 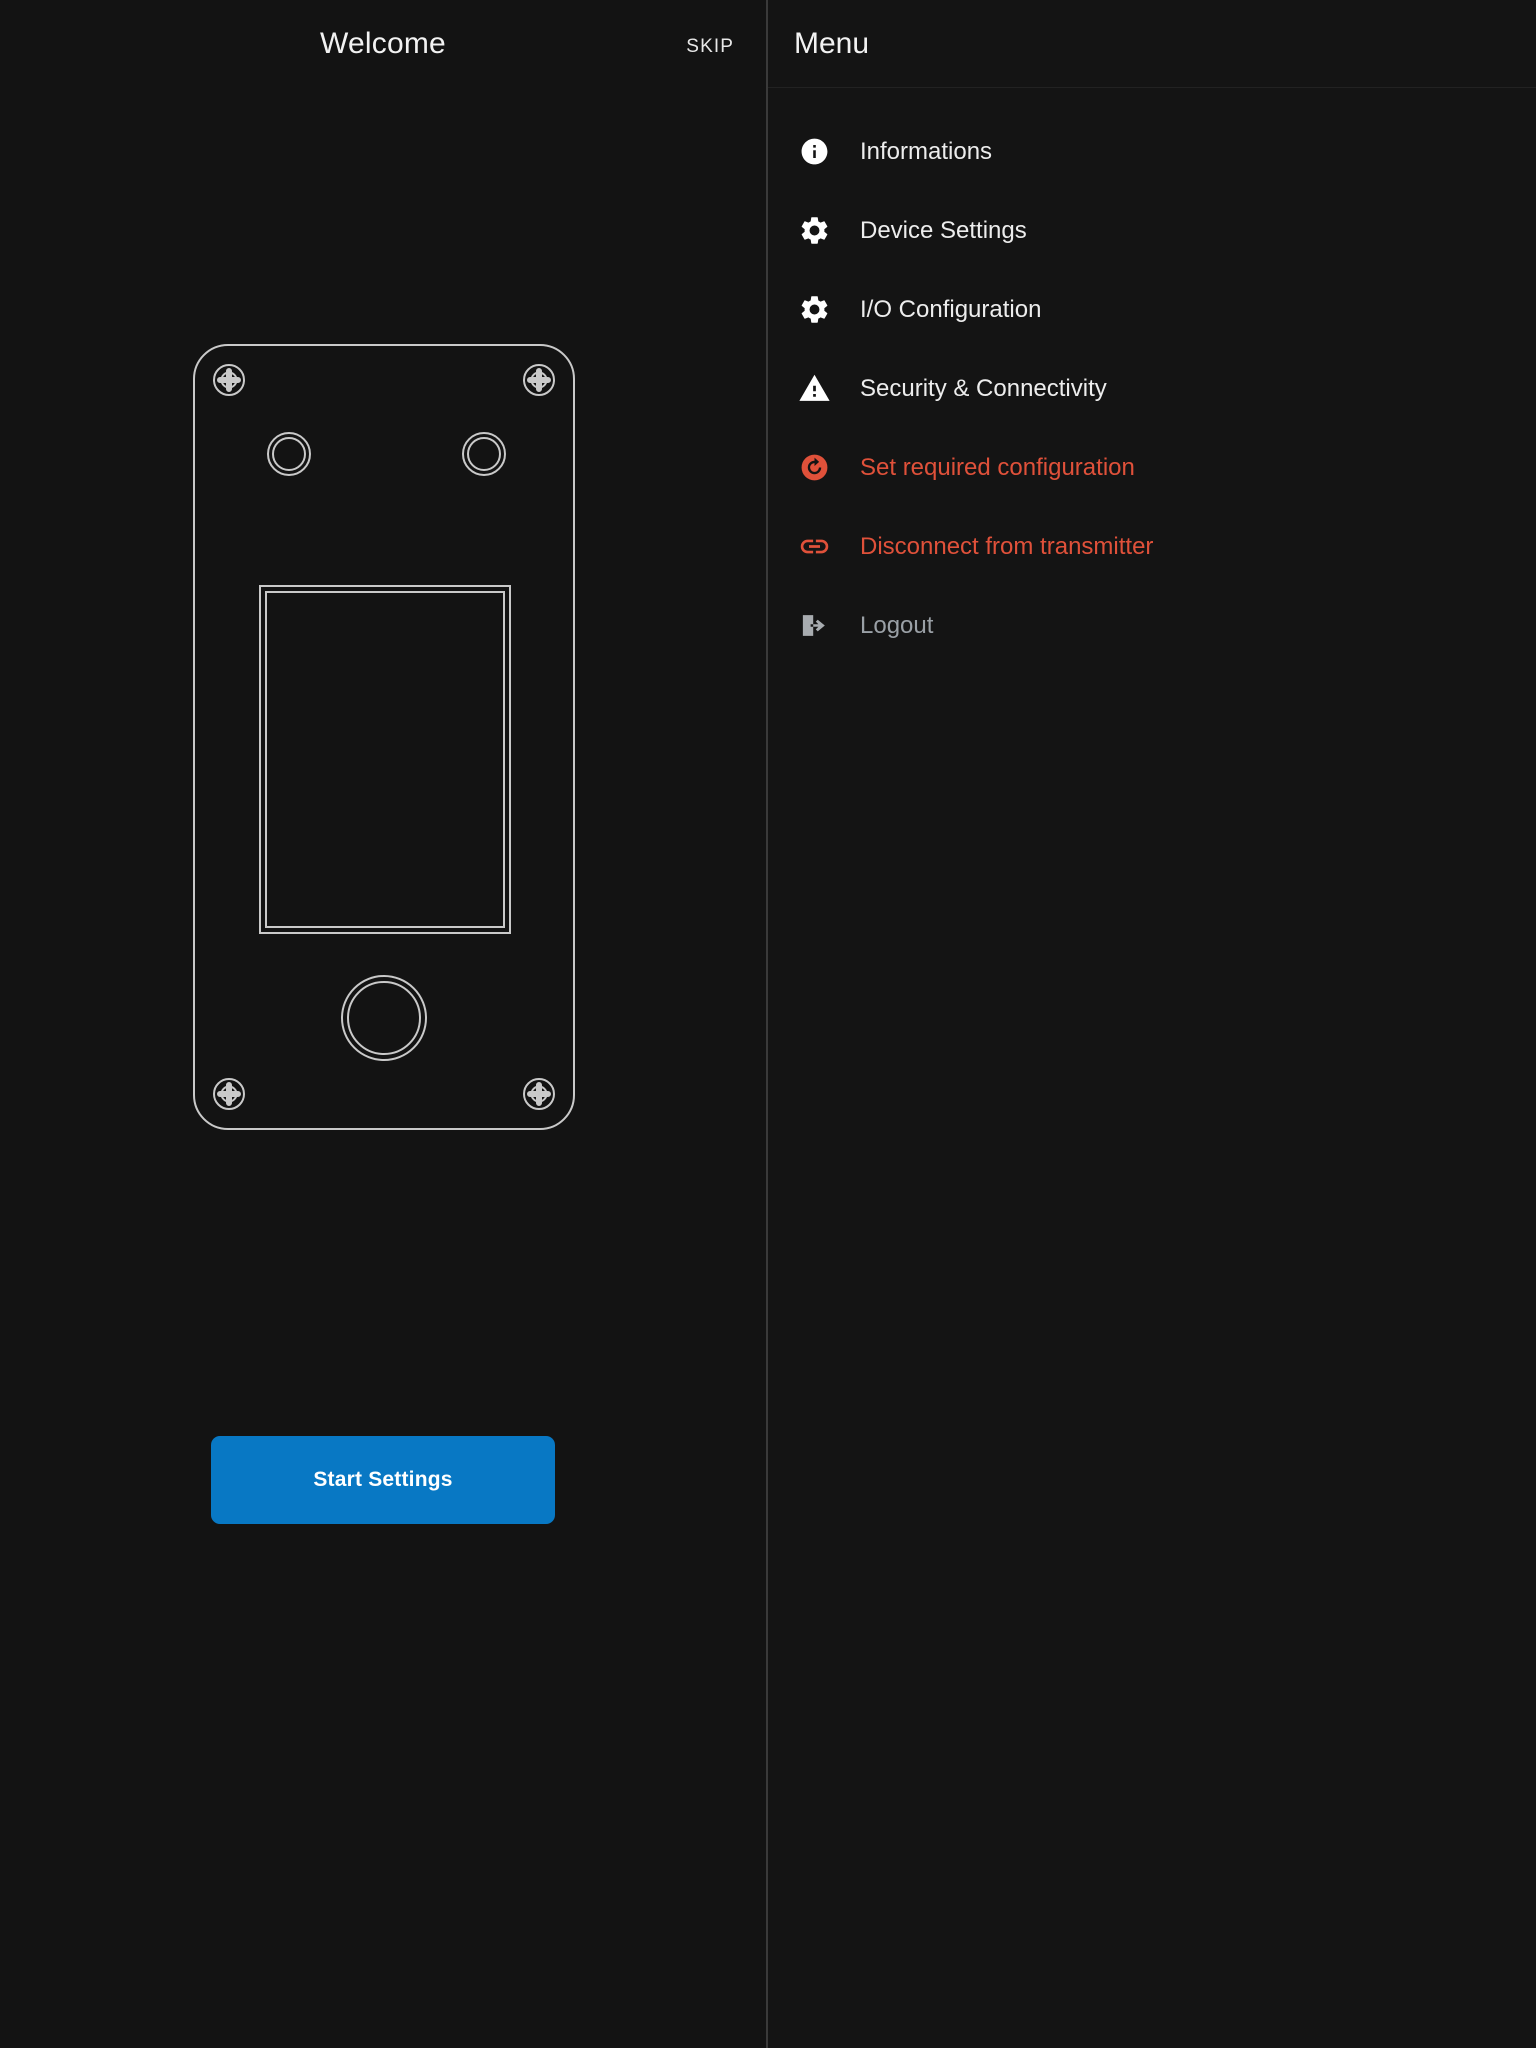 I want to click on refresh-icon, so click(x=814, y=468).